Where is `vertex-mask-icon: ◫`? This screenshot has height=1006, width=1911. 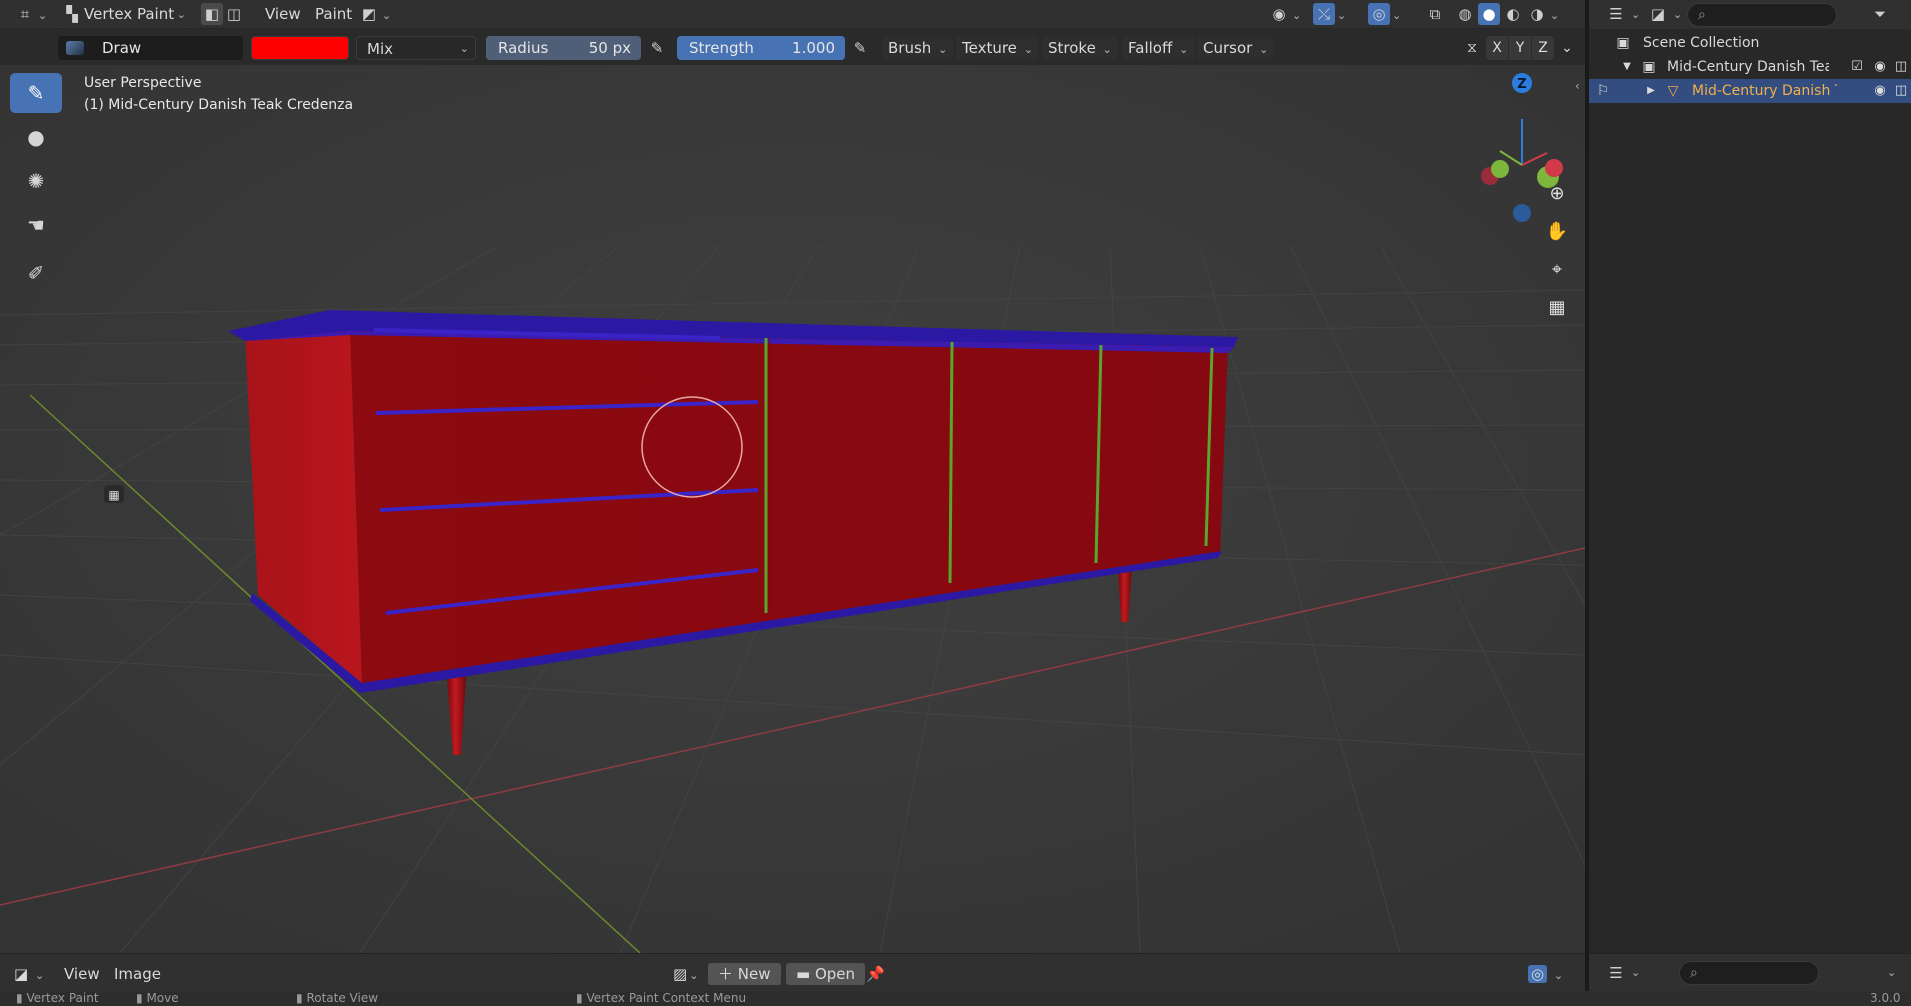 vertex-mask-icon: ◫ is located at coordinates (234, 14).